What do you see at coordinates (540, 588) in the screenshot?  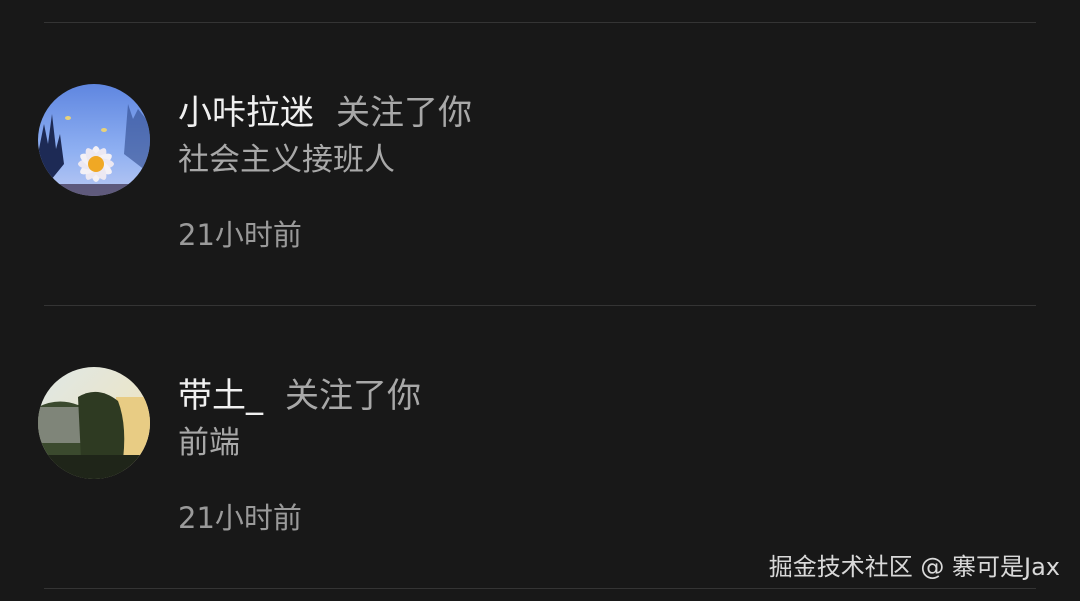 I see `divider` at bounding box center [540, 588].